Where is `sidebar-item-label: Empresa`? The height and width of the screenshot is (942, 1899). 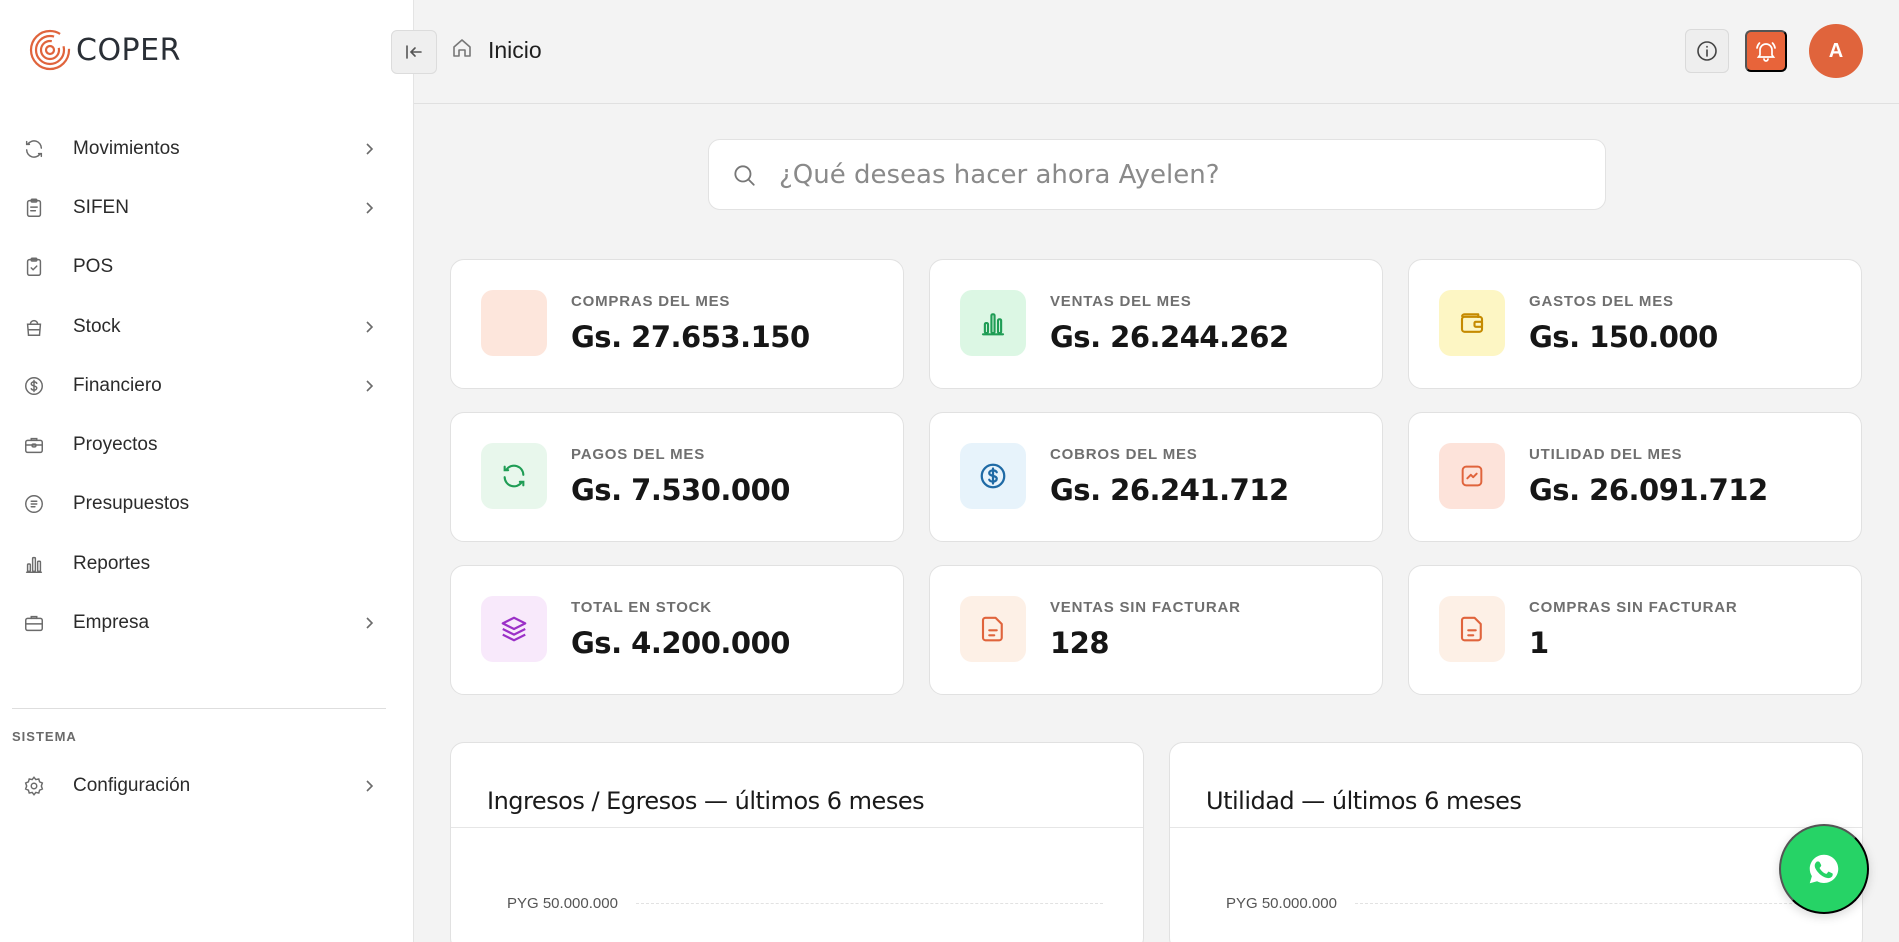
sidebar-item-label: Empresa is located at coordinates (111, 623).